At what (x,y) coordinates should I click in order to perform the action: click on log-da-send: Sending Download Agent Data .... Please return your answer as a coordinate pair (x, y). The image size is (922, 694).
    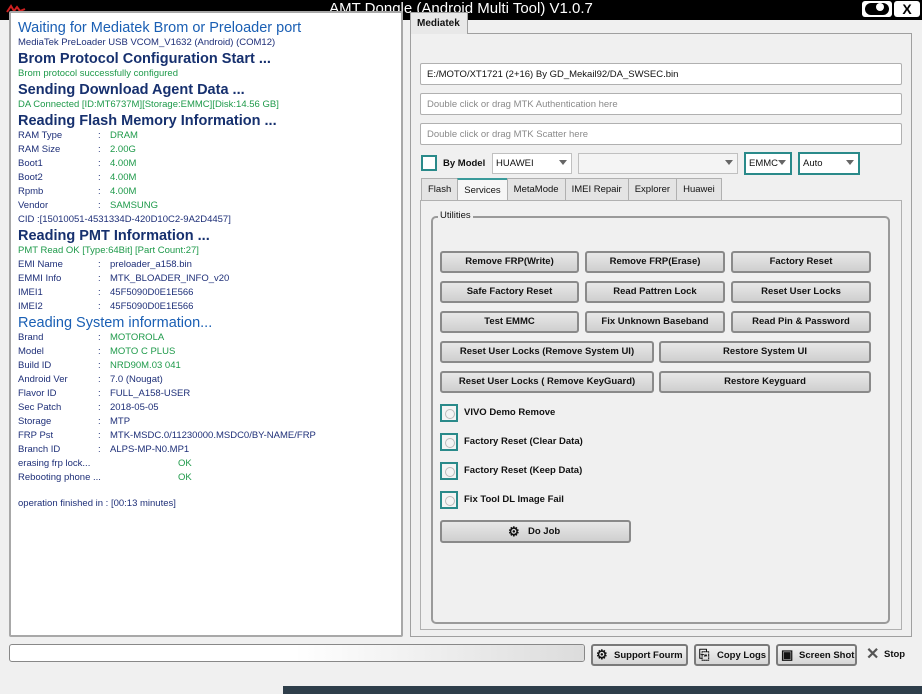
    Looking at the image, I should click on (131, 90).